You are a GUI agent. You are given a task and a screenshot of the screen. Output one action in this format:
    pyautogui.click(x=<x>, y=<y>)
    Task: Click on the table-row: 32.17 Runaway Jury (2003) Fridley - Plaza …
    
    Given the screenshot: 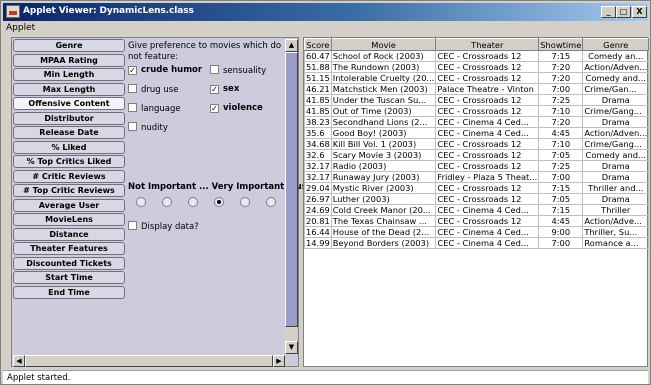 What is the action you would take?
    pyautogui.click(x=477, y=177)
    